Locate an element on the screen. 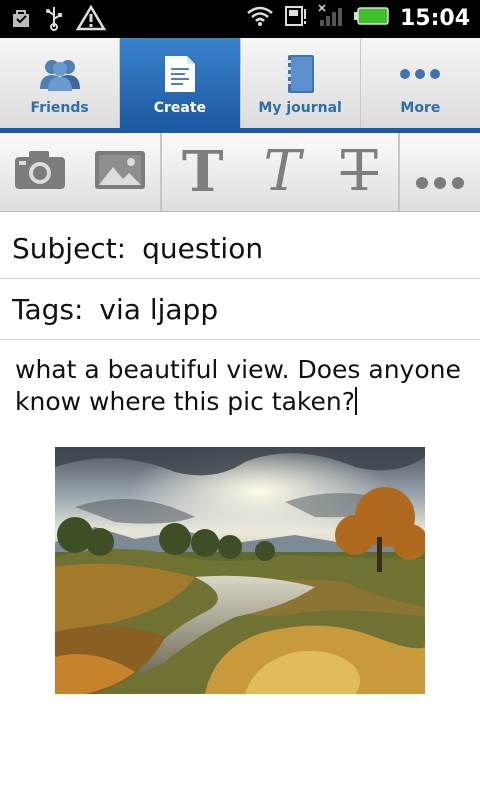  subject-field: Subject: question is located at coordinates (240, 249).